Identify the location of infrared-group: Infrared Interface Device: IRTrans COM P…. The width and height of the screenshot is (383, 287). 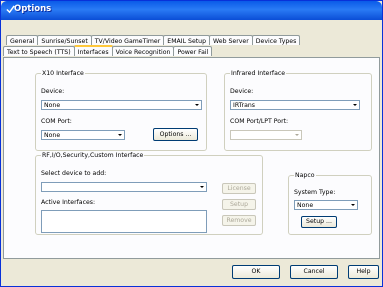
(298, 110).